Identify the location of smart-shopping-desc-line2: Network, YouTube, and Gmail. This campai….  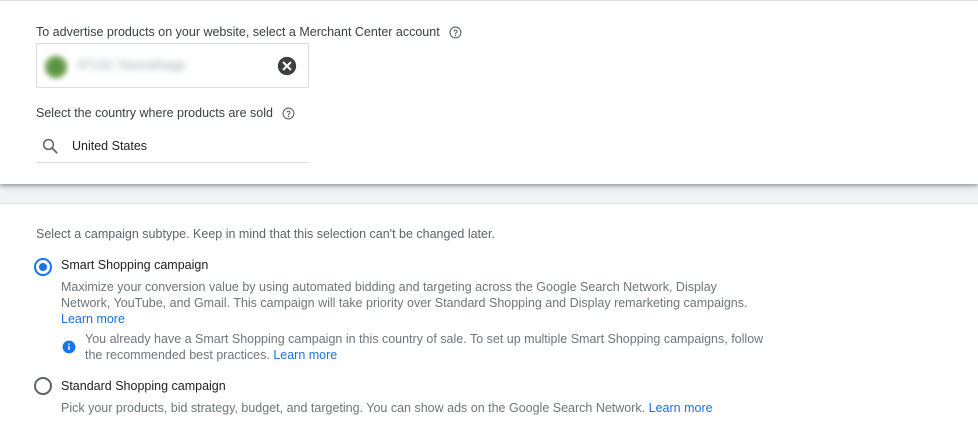
(404, 303).